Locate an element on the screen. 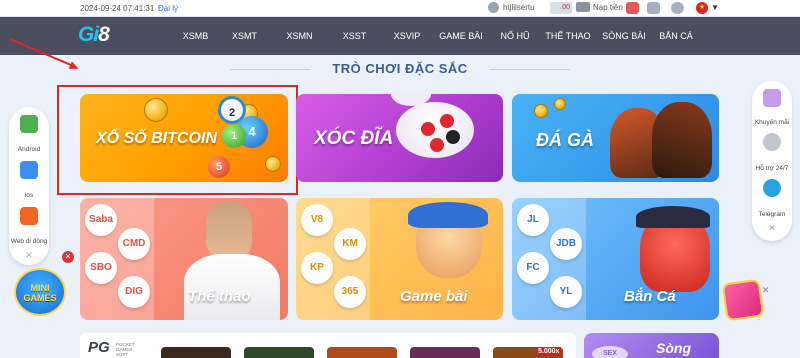 The width and height of the screenshot is (800, 358). nav-xsmt: XSMT is located at coordinates (244, 36).